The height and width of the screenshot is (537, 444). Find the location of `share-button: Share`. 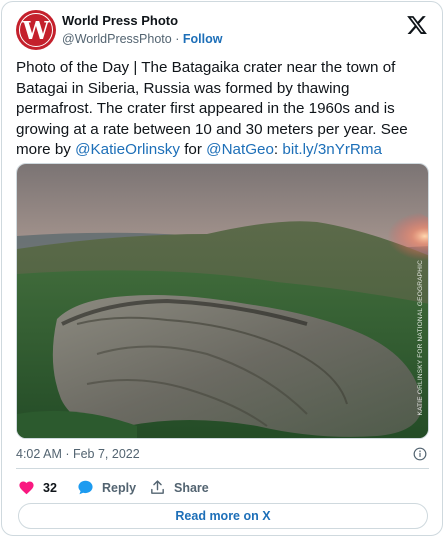

share-button: Share is located at coordinates (179, 487).